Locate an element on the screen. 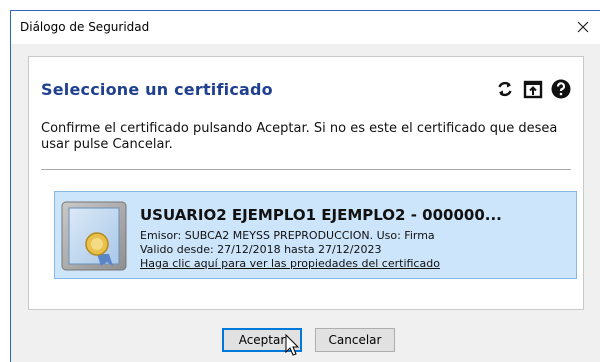  panel-toolbar is located at coordinates (533, 89).